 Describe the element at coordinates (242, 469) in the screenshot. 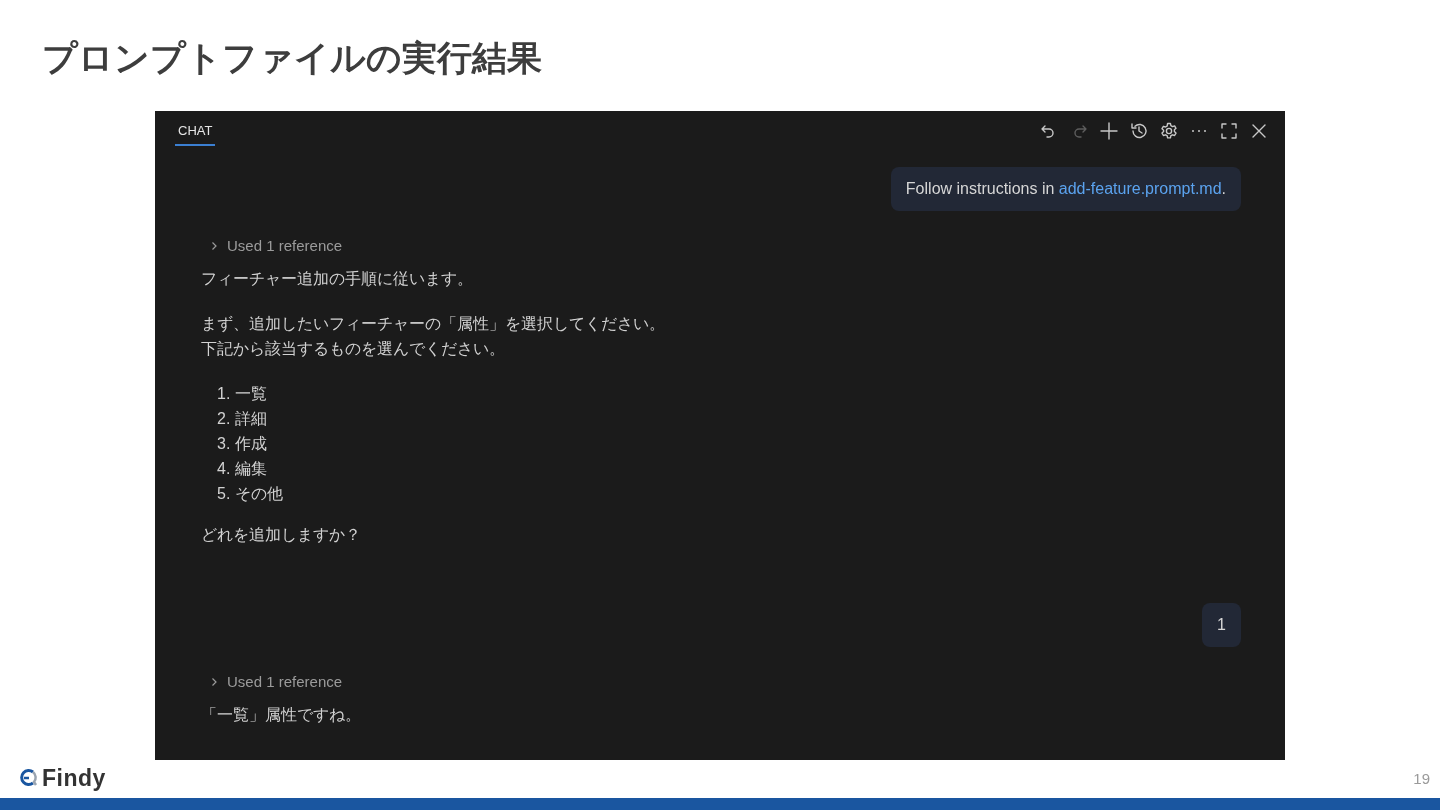

I see `list-item: 4. 編集` at that location.